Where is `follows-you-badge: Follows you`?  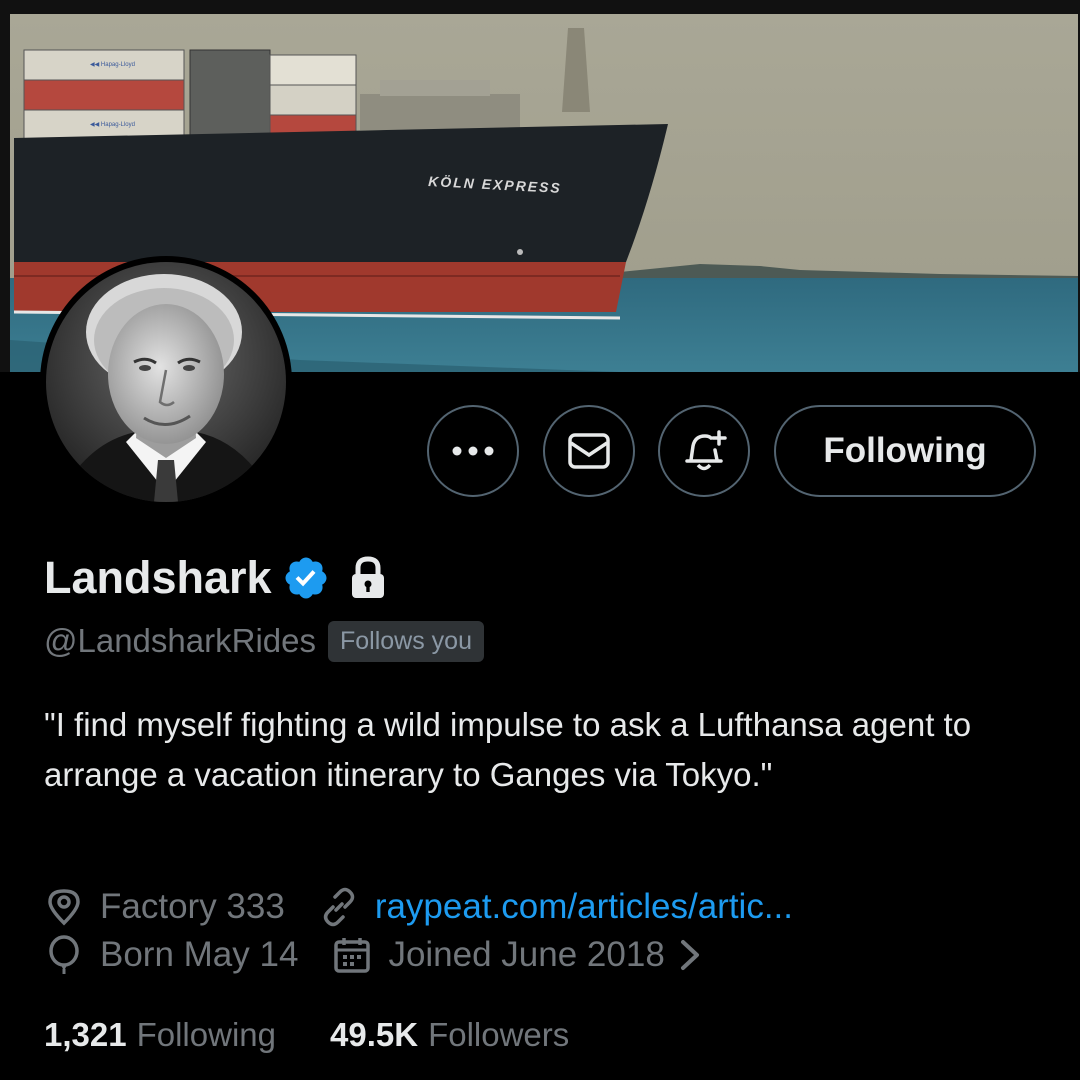 follows-you-badge: Follows you is located at coordinates (405, 641).